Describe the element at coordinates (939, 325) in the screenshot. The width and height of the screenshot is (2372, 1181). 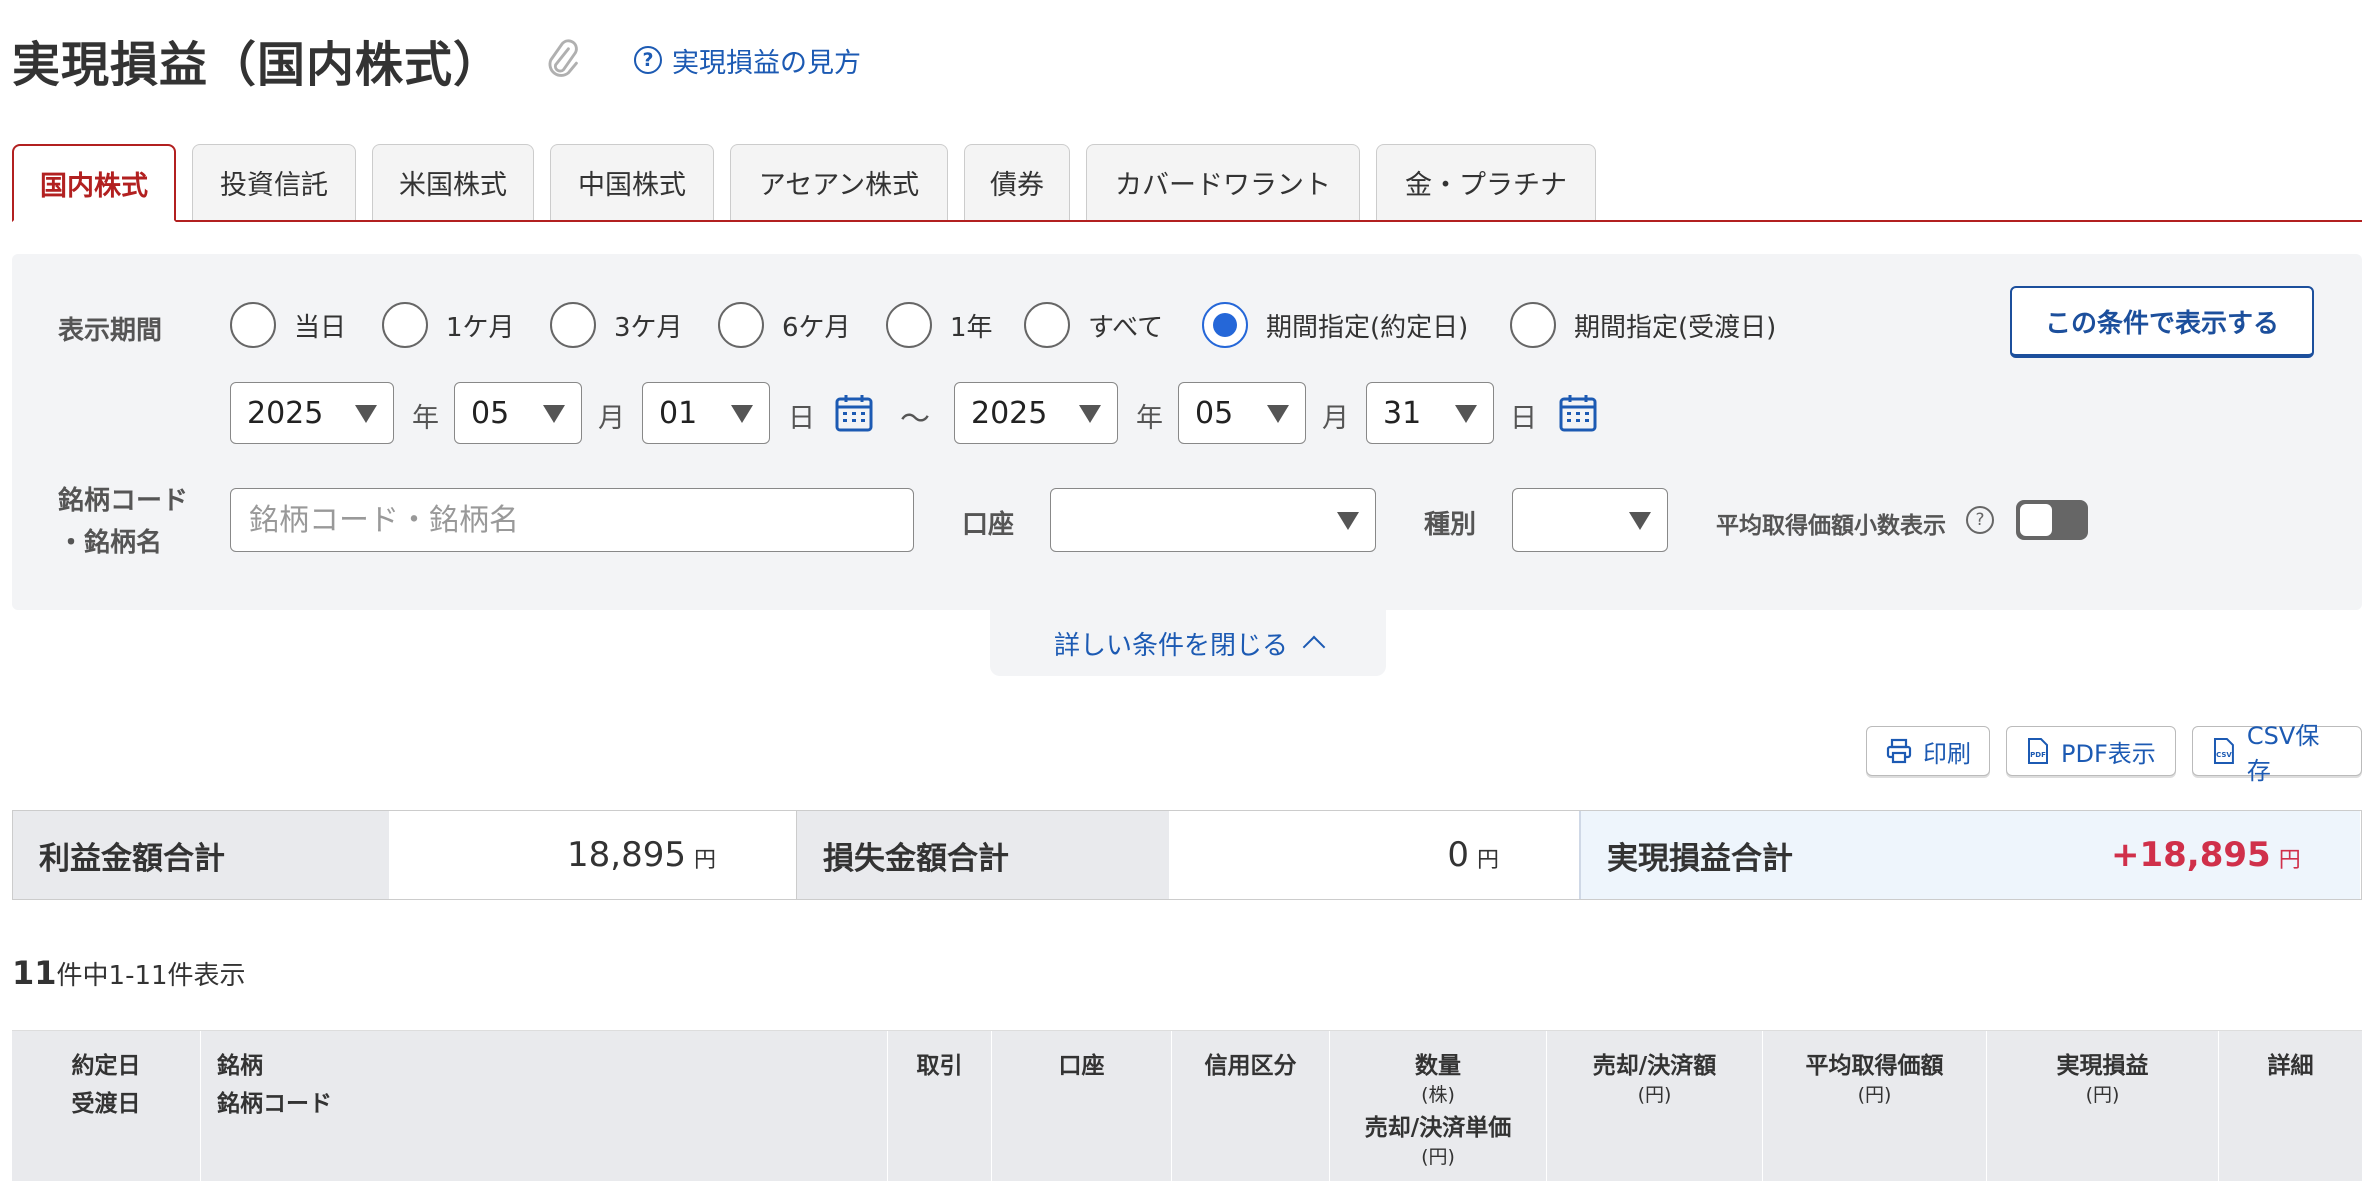
I see `radio-1year: 1年` at that location.